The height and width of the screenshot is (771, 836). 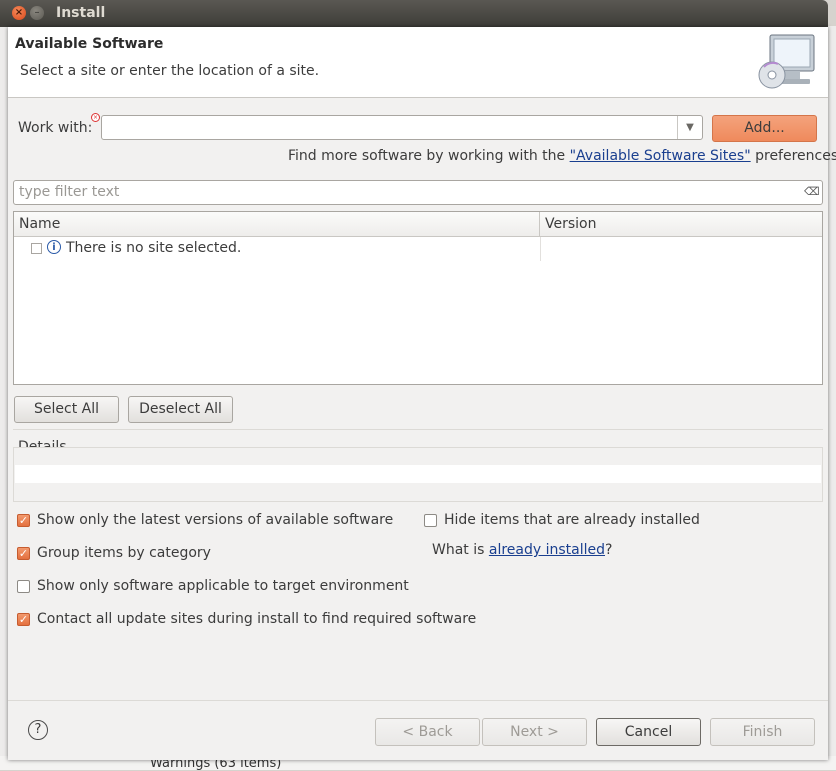 What do you see at coordinates (648, 732) in the screenshot?
I see `cancel-button: Cancel` at bounding box center [648, 732].